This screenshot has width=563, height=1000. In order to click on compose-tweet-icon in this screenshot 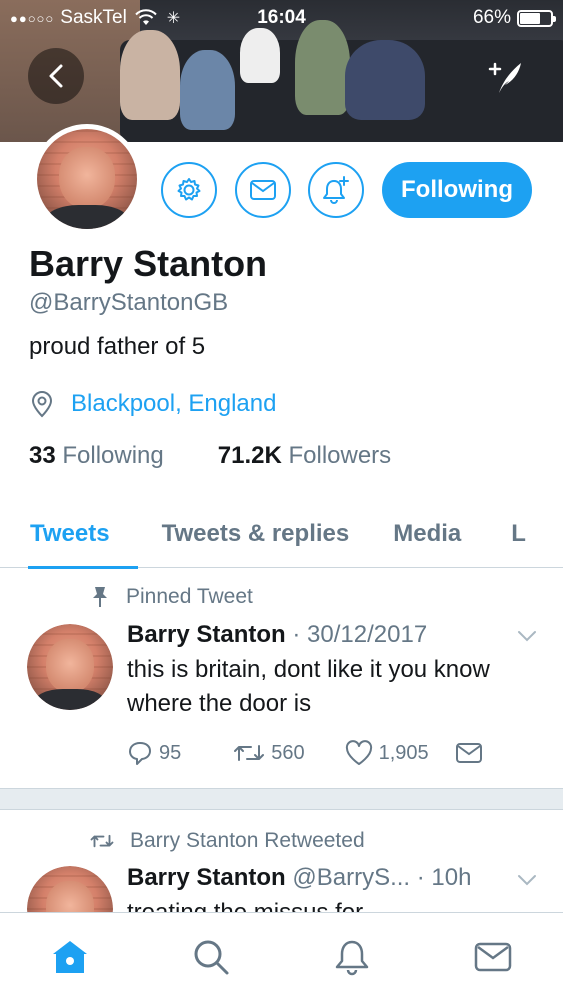, I will do `click(504, 77)`.